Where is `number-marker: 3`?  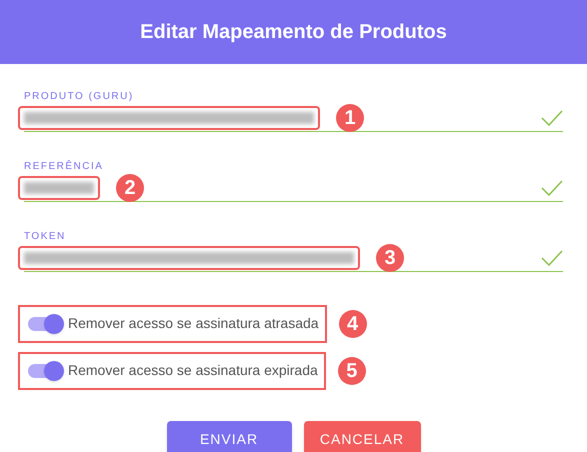
number-marker: 3 is located at coordinates (390, 258).